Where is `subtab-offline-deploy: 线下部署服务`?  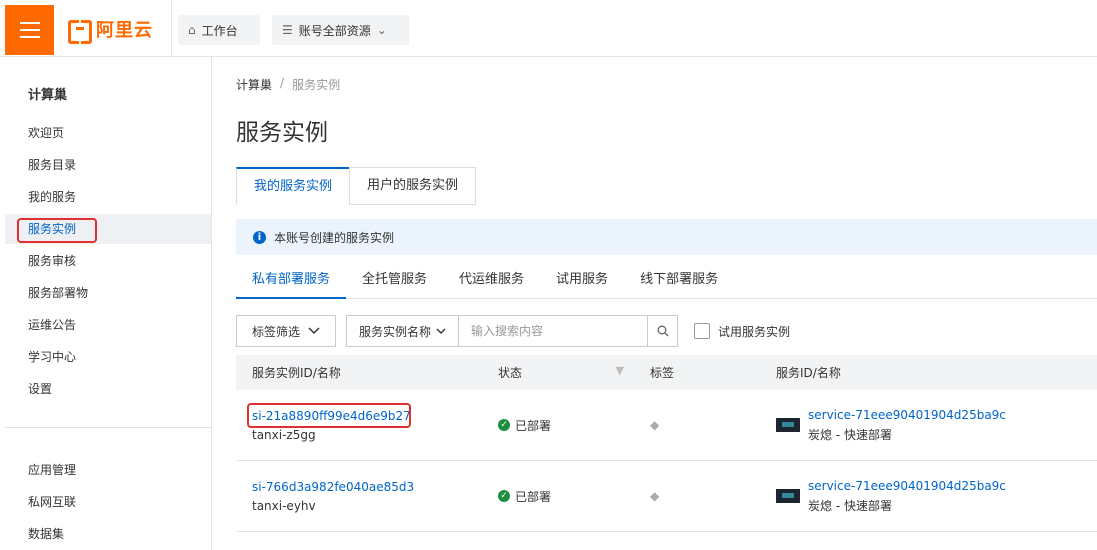
subtab-offline-deploy: 线下部署服务 is located at coordinates (679, 283).